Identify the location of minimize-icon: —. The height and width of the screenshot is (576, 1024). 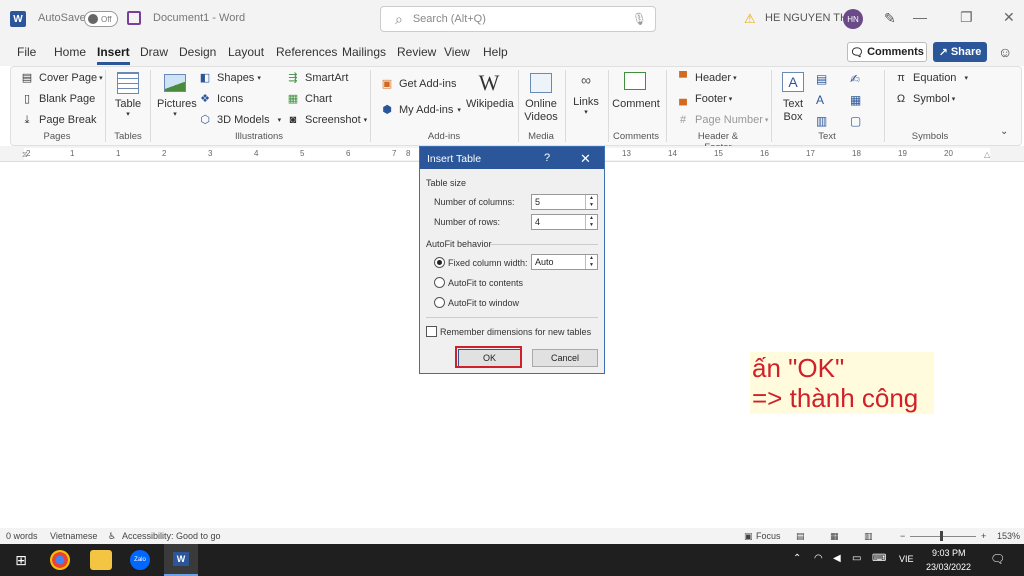
(920, 17).